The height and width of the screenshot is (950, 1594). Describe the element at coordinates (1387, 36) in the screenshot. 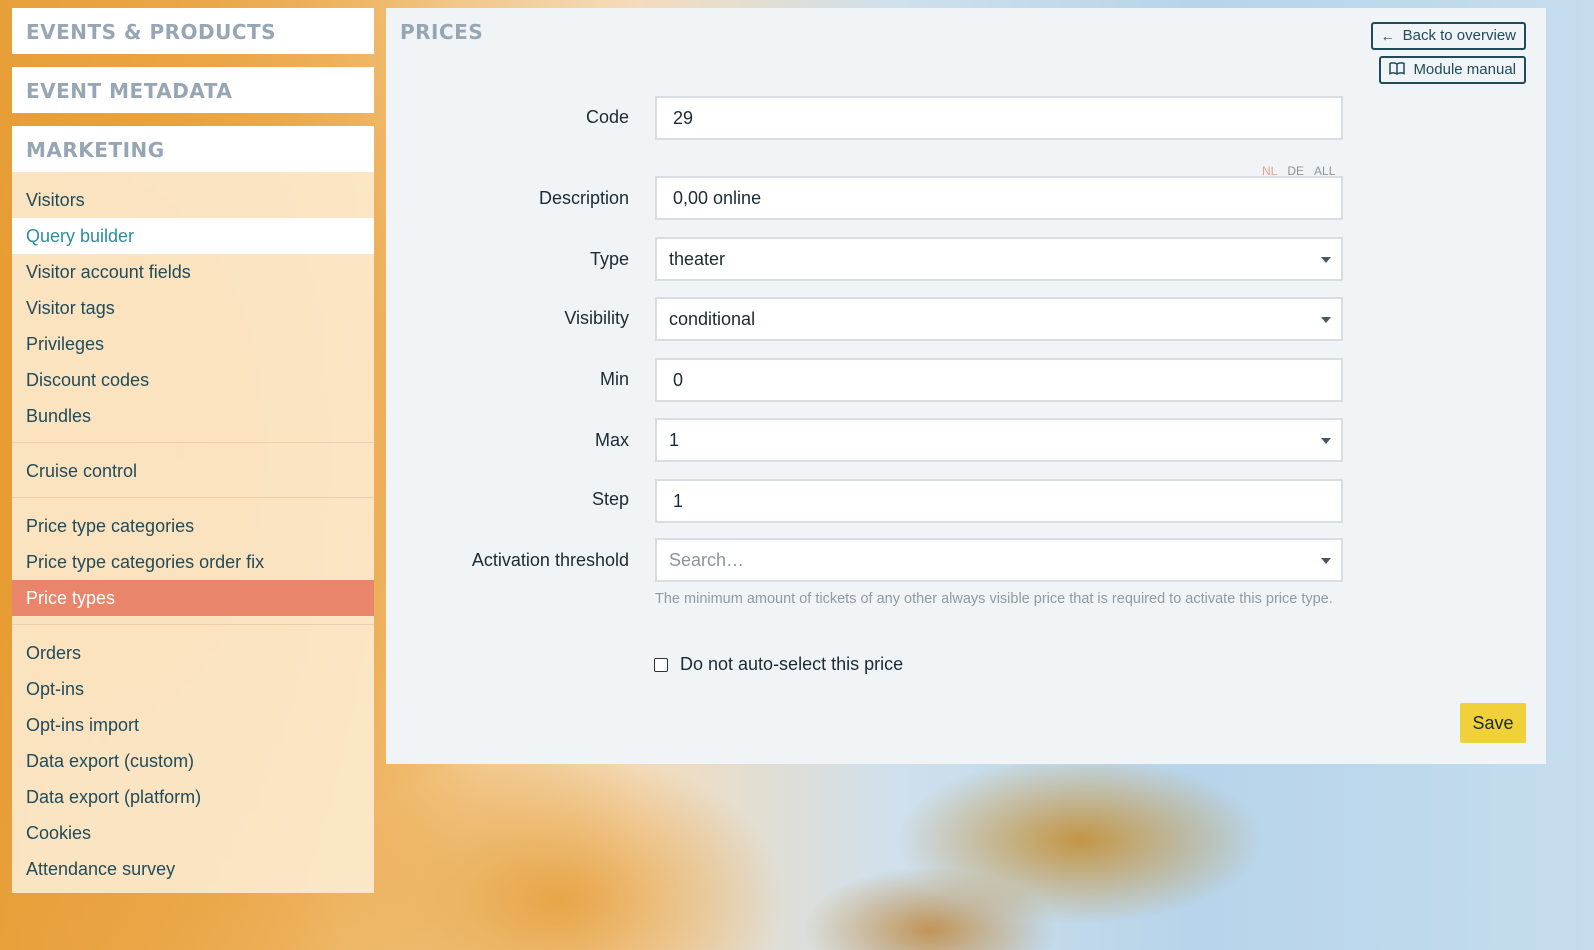

I see `arrow-left-icon: ←` at that location.